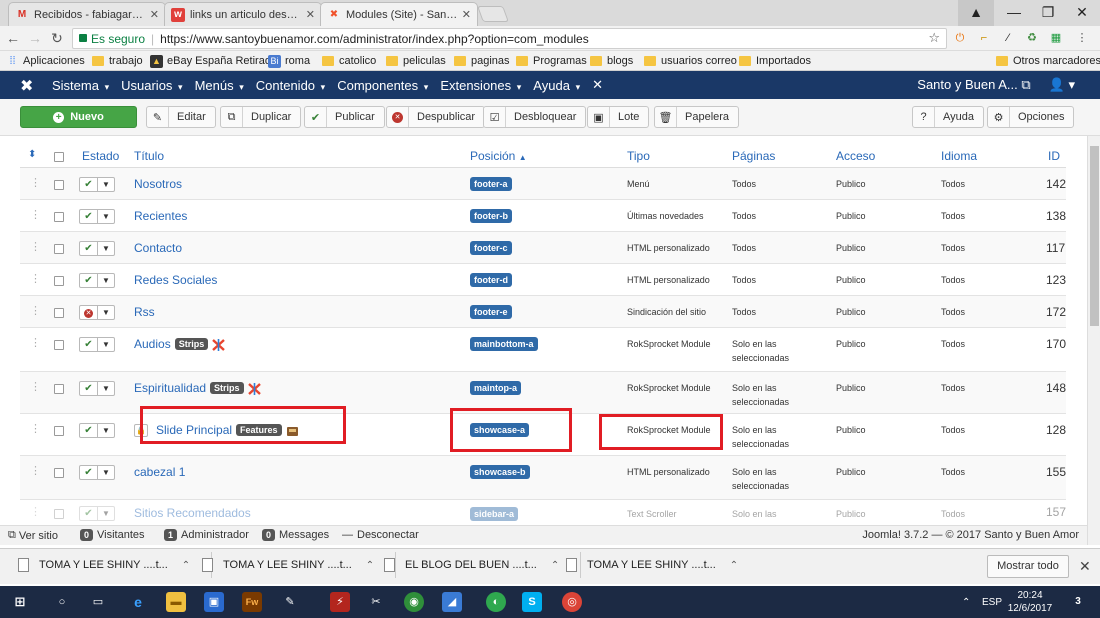  Describe the element at coordinates (192, 513) in the screenshot. I see `module-title-link: Sitios Recomendados` at that location.